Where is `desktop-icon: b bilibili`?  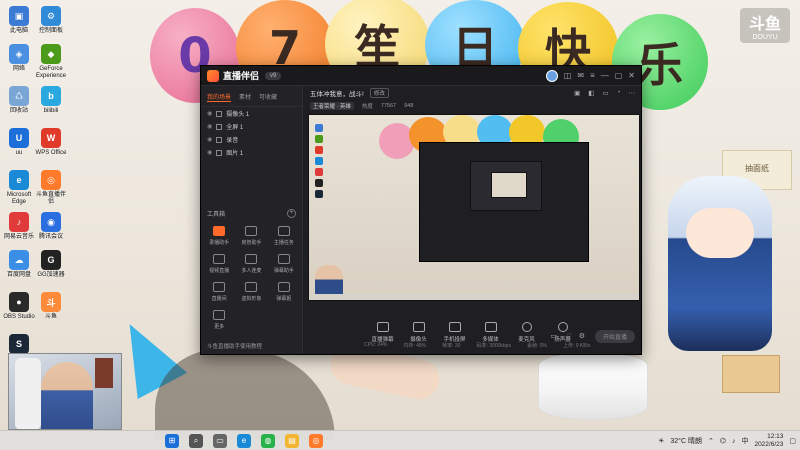 desktop-icon: b bilibili is located at coordinates (51, 100).